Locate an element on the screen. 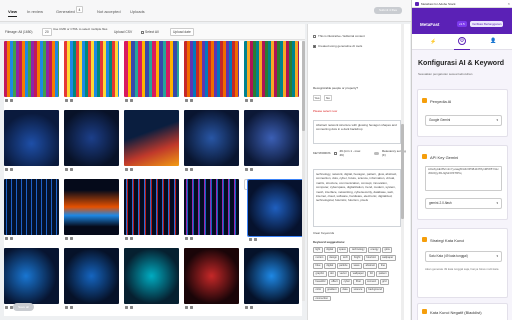  keyword-chip: fiber is located at coordinates (358, 282).